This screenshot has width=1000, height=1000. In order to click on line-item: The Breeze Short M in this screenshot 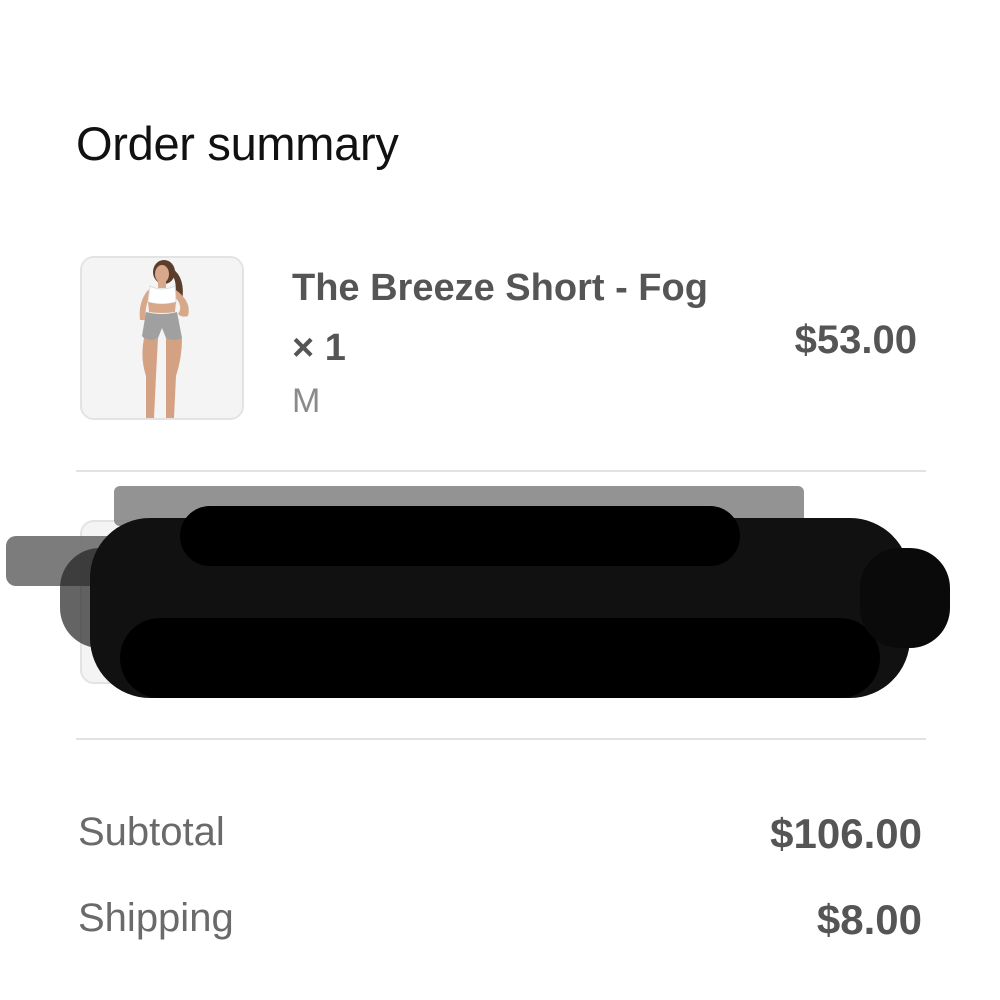, I will do `click(502, 605)`.